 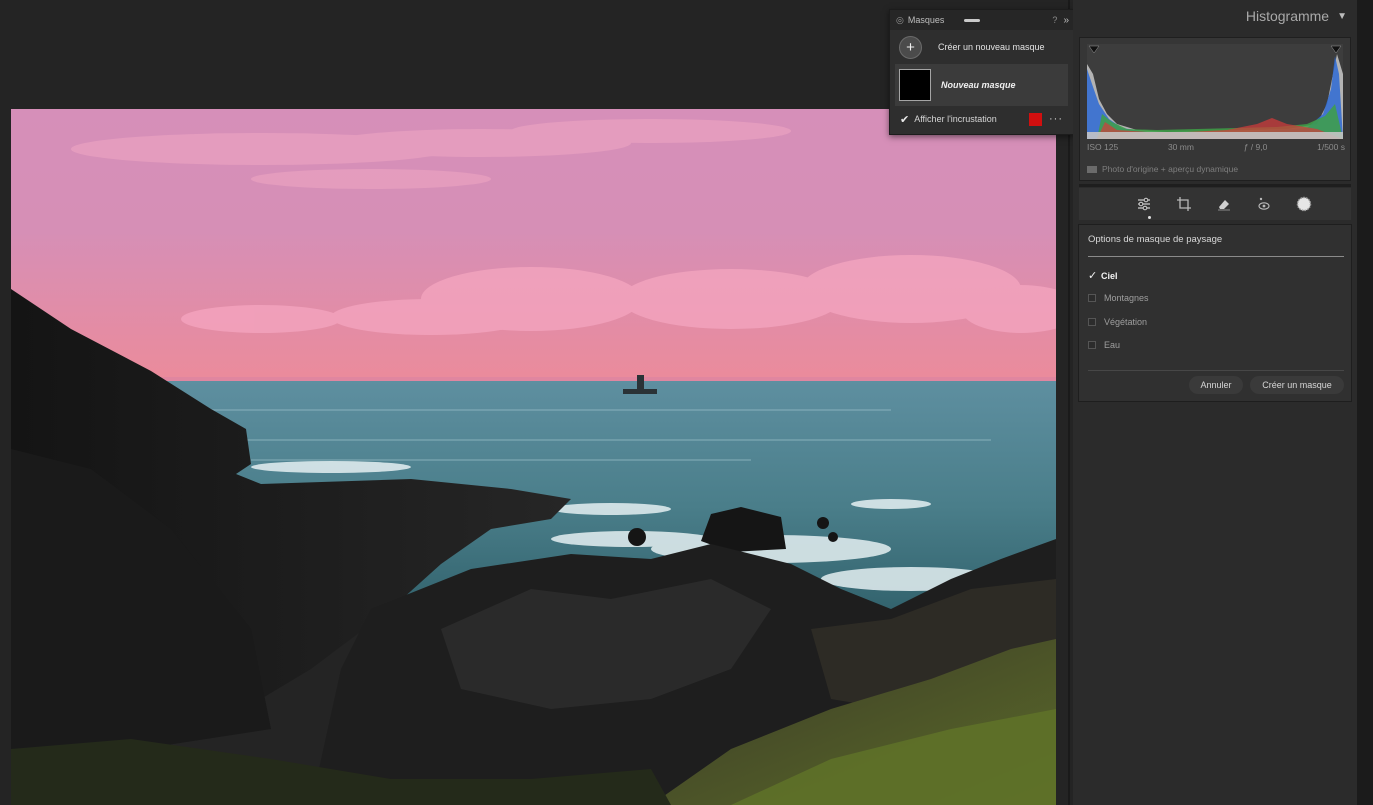 I want to click on preview-label: Photo d'origine + aperçu dynamique, so click(x=1170, y=169).